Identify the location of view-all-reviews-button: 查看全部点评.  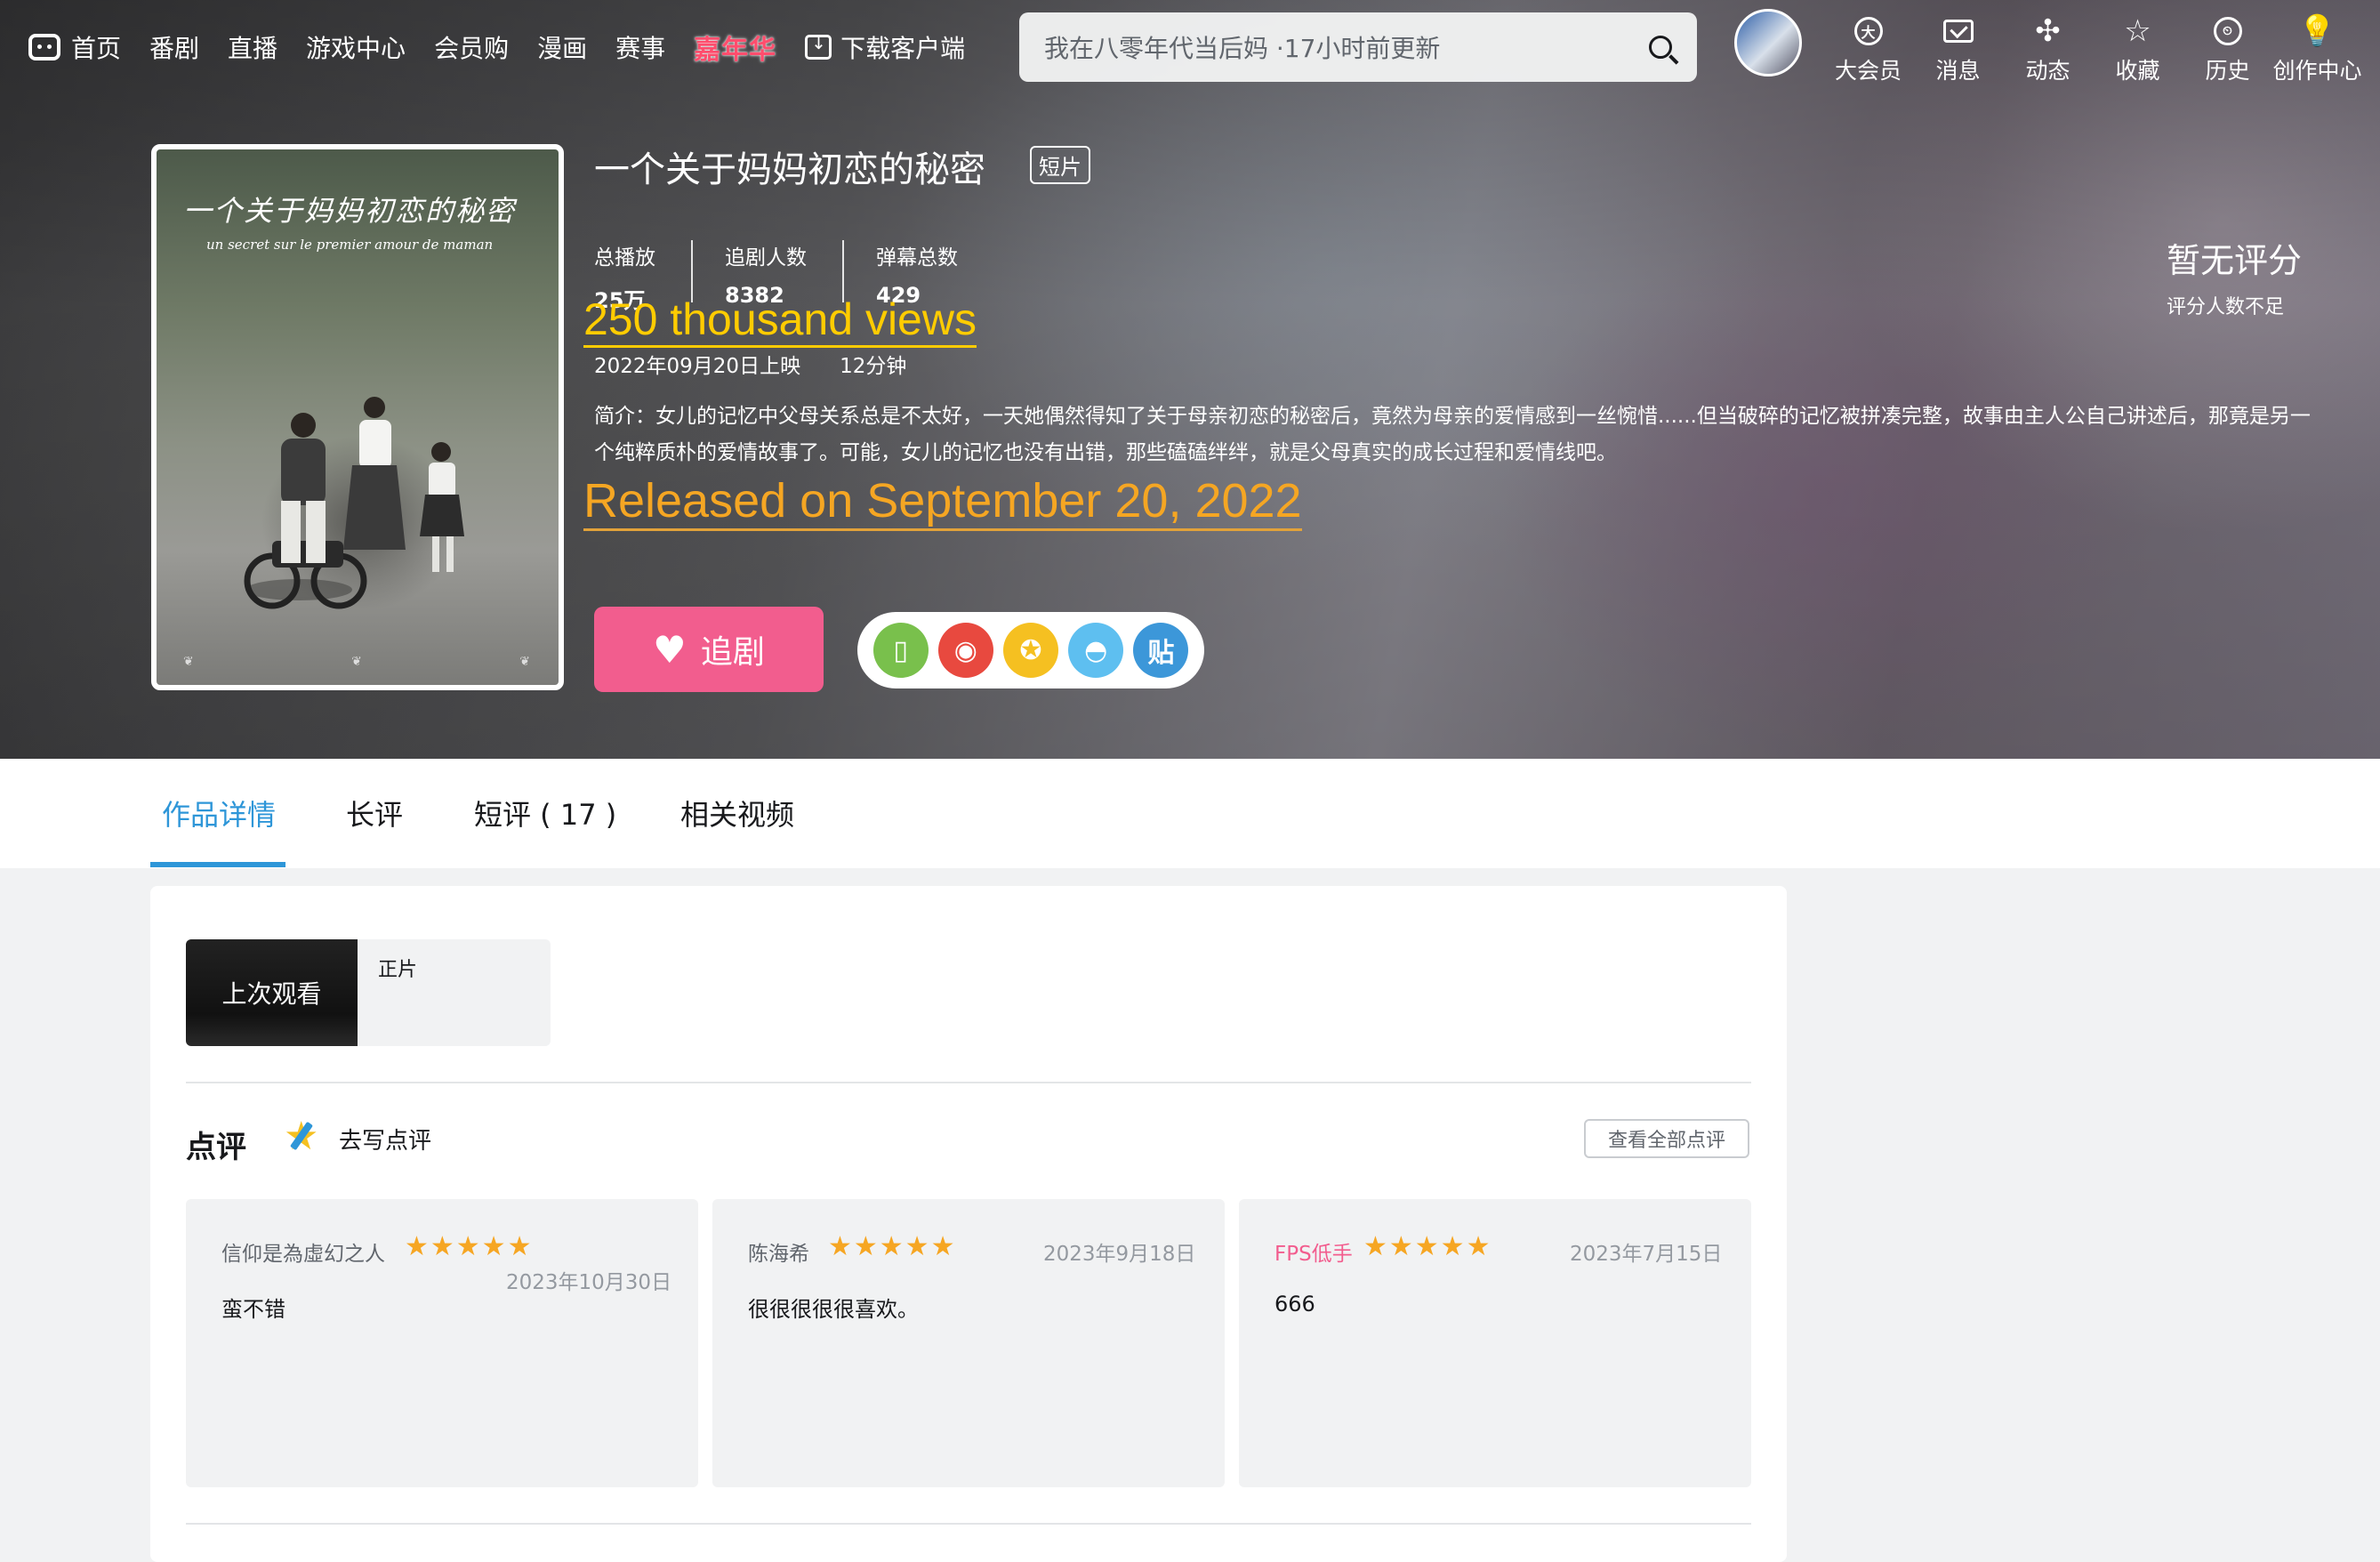
(1666, 1138).